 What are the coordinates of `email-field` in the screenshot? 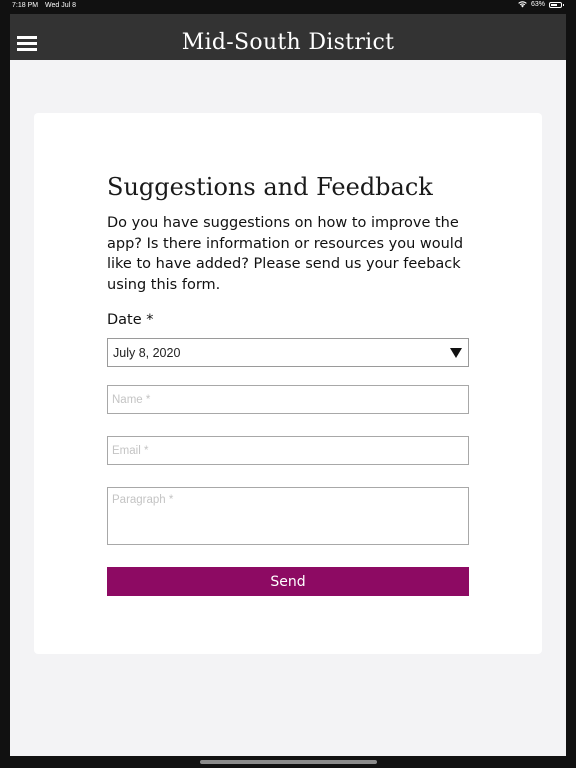 It's located at (288, 450).